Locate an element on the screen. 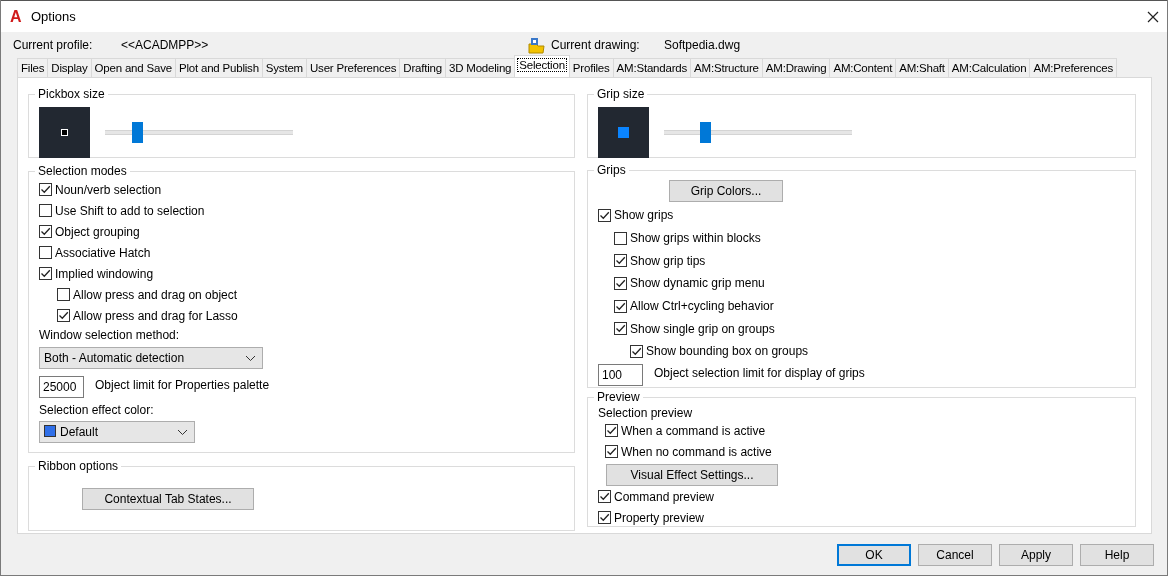  checkbox-label: Show dynamic grip menu is located at coordinates (697, 283).